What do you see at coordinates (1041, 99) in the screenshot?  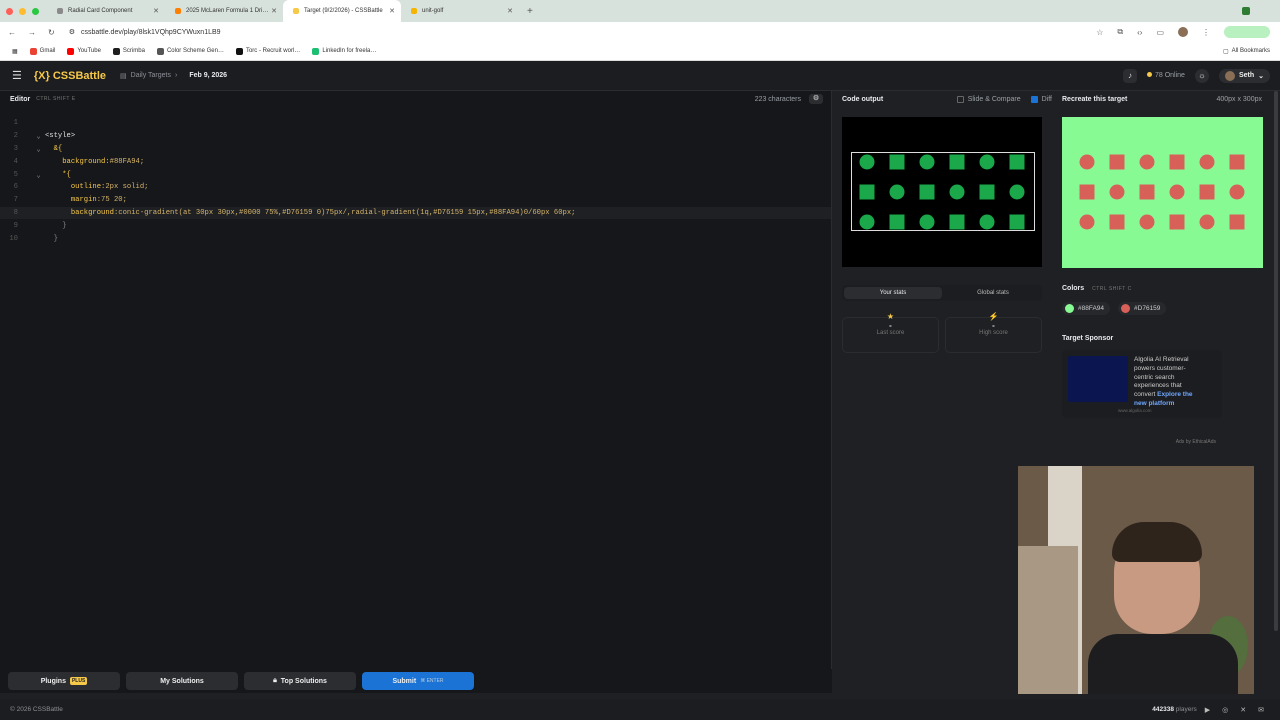 I see `diff-toggle: Diff` at bounding box center [1041, 99].